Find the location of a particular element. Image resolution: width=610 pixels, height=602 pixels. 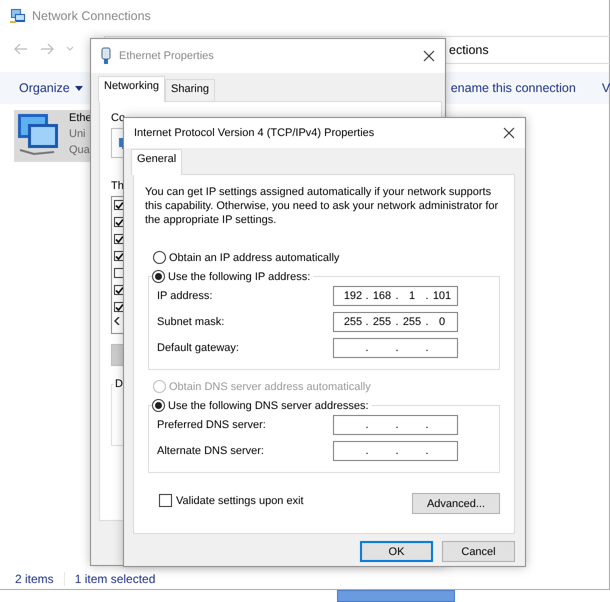

dialog-title: Internet Protocol Version 4 (TCP/IPv4) Properties is located at coordinates (255, 133).